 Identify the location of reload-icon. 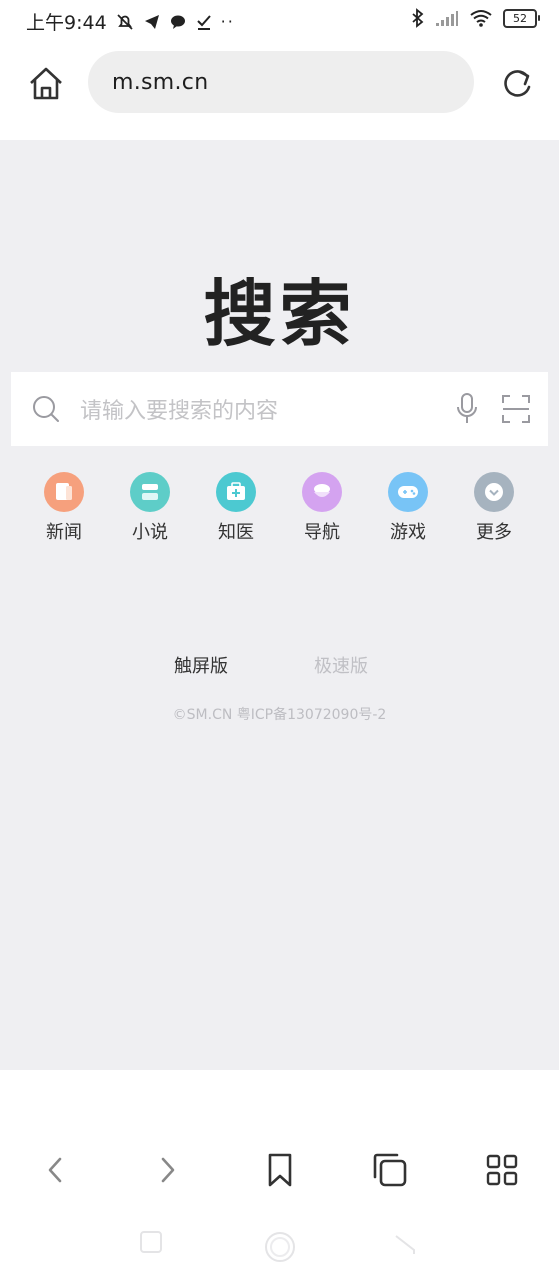
(517, 83).